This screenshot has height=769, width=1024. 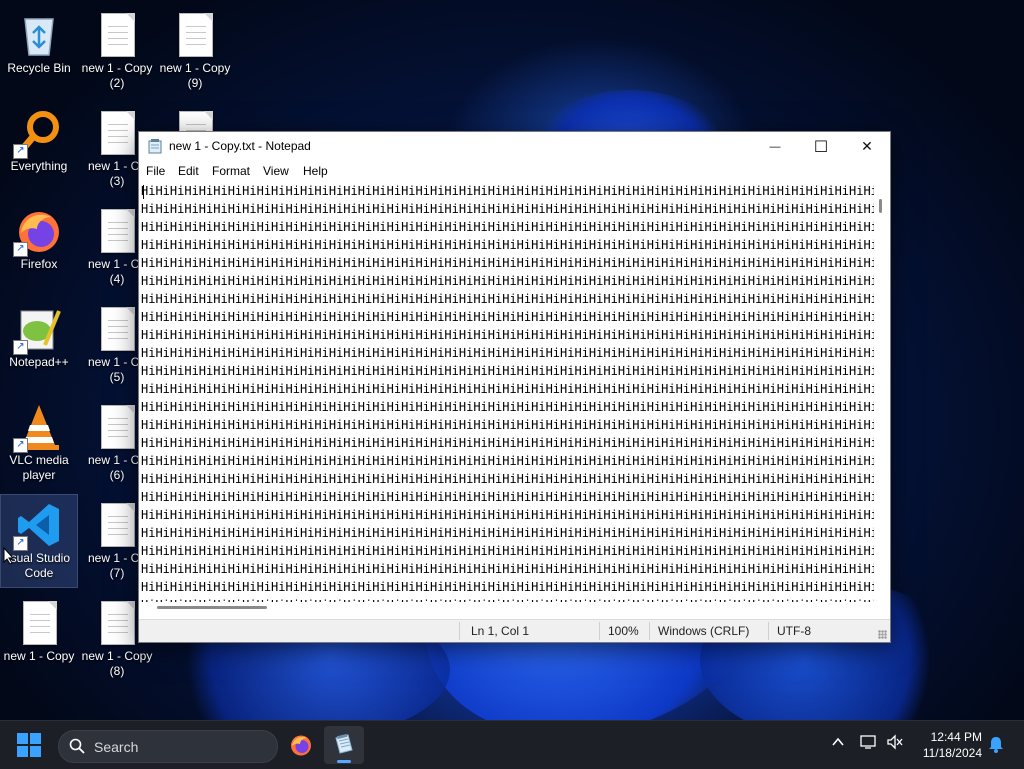 What do you see at coordinates (952, 753) in the screenshot?
I see `clock-date: 11/18/2024` at bounding box center [952, 753].